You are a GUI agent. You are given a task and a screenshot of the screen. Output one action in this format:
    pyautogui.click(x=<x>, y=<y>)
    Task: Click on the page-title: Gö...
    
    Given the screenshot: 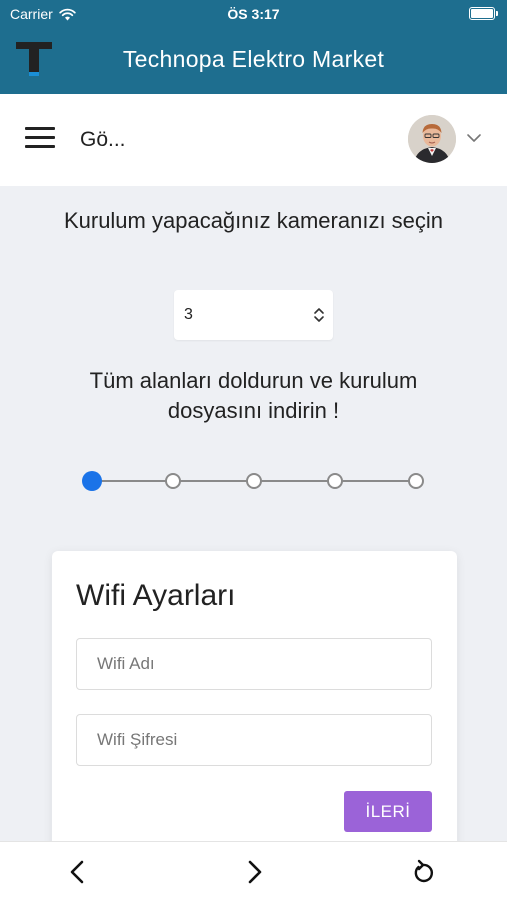 What is the action you would take?
    pyautogui.click(x=103, y=139)
    